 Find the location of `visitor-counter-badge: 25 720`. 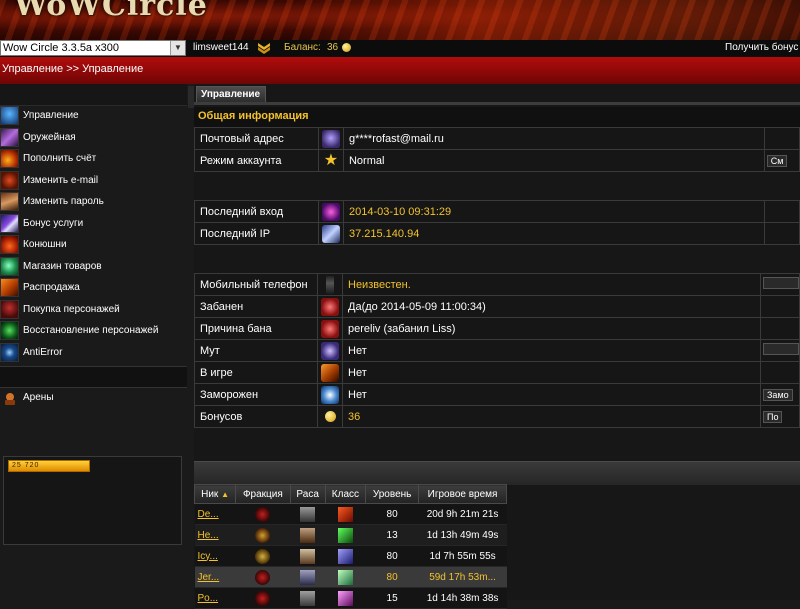

visitor-counter-badge: 25 720 is located at coordinates (49, 466).